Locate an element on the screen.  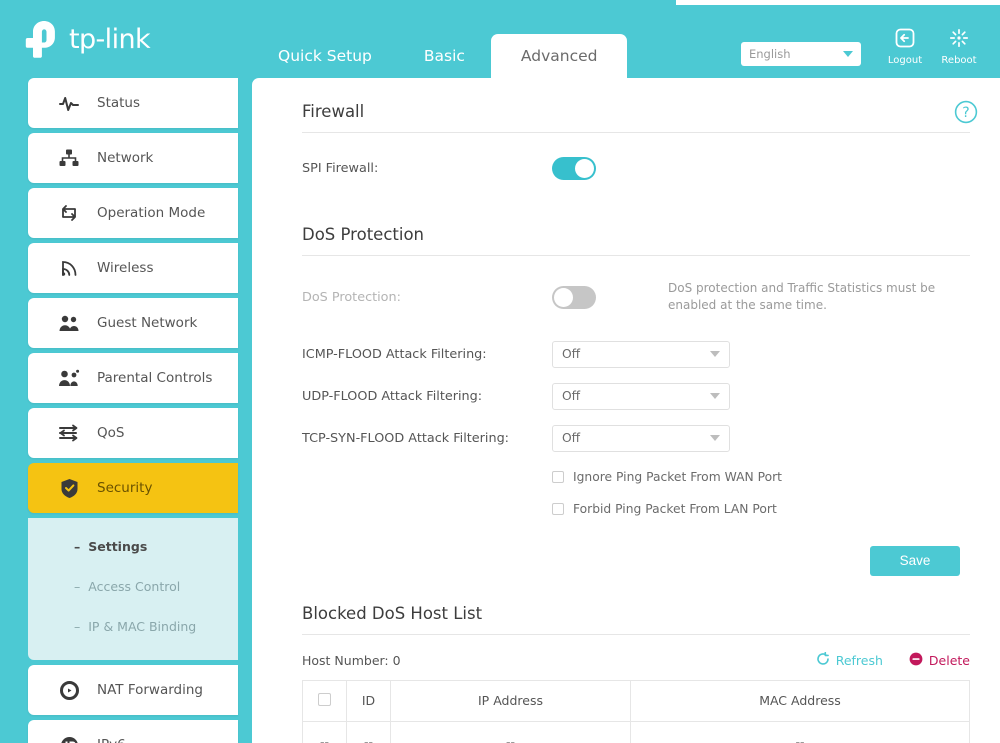
sidebar-item-label: IPv6 is located at coordinates (111, 740).